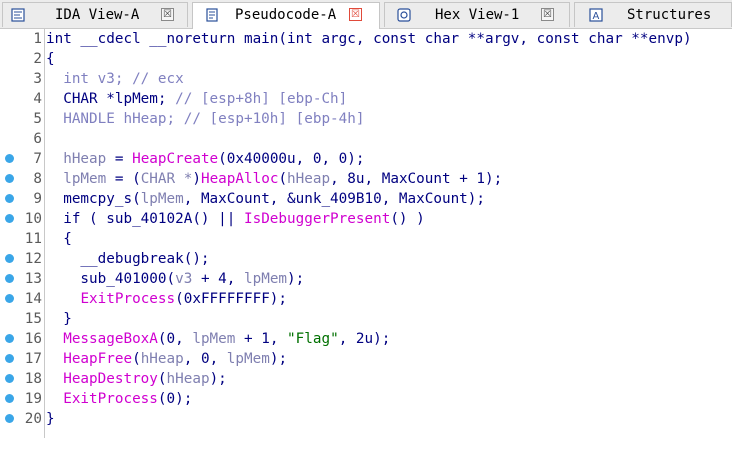 This screenshot has height=475, width=732. I want to click on line-gutter: 18, so click(21, 379).